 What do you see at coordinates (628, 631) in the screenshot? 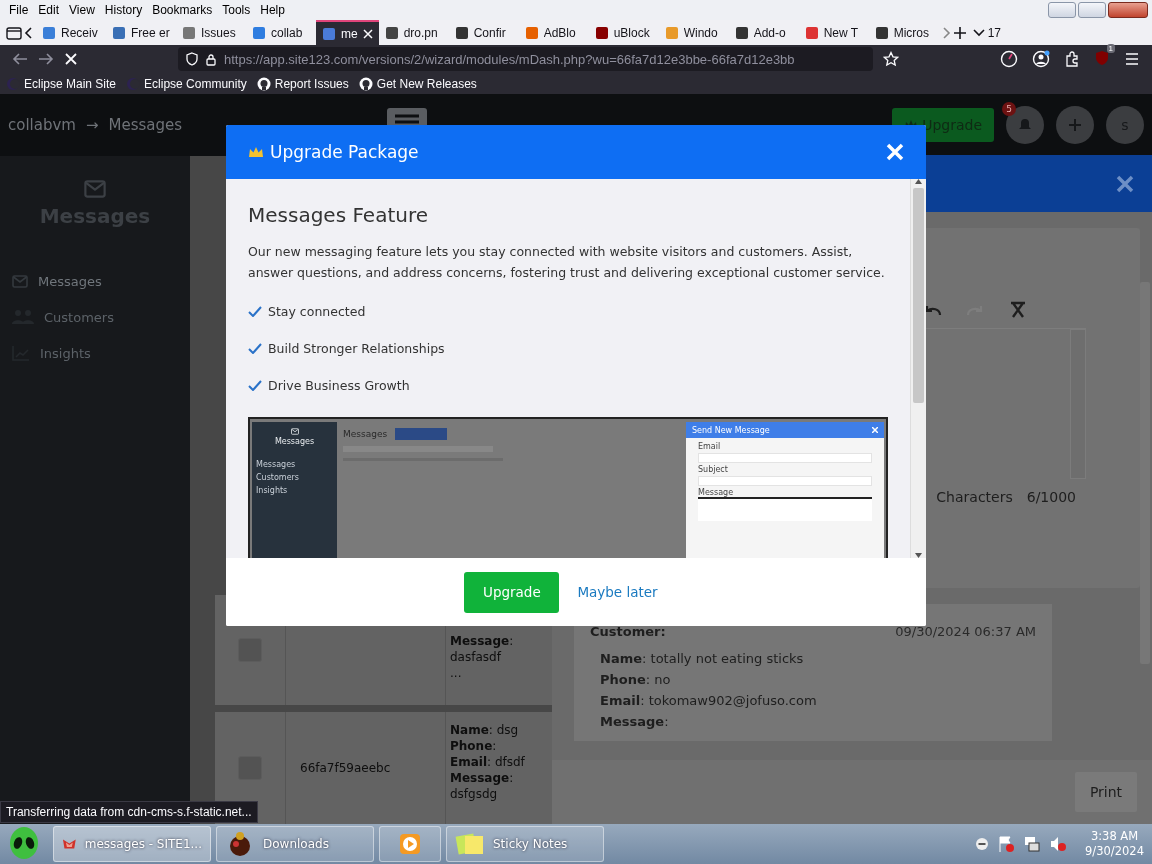
I see `customer-label: Customer:` at bounding box center [628, 631].